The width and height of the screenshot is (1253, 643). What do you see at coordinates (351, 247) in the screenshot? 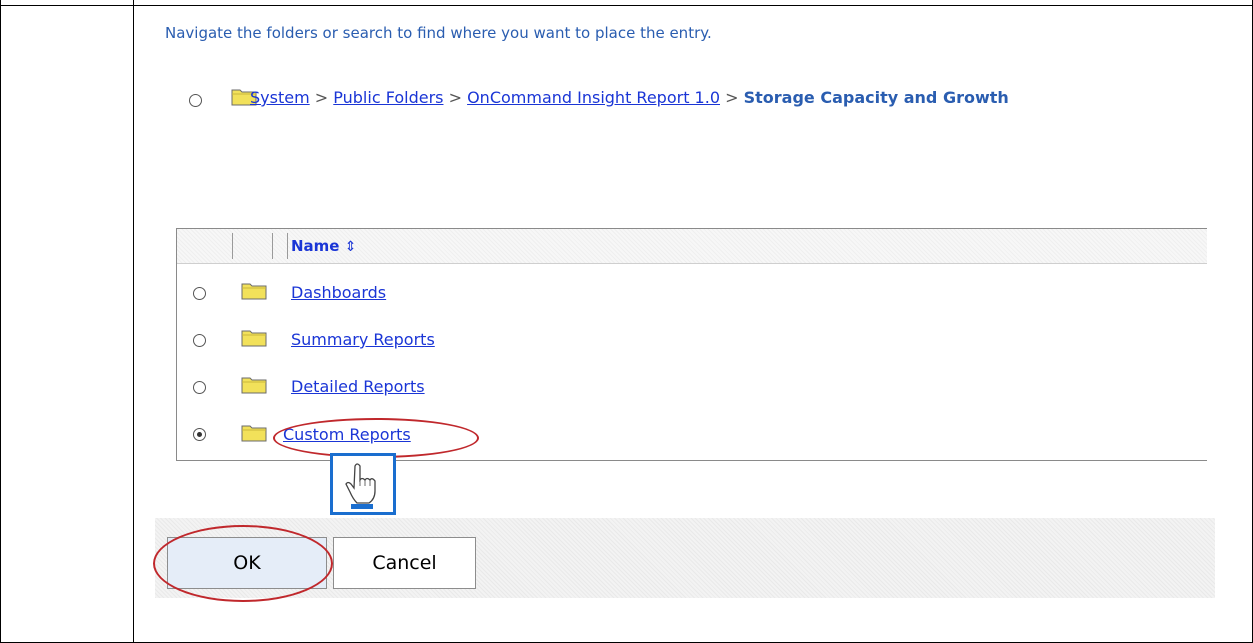
I see `sort-icon: ⇕` at bounding box center [351, 247].